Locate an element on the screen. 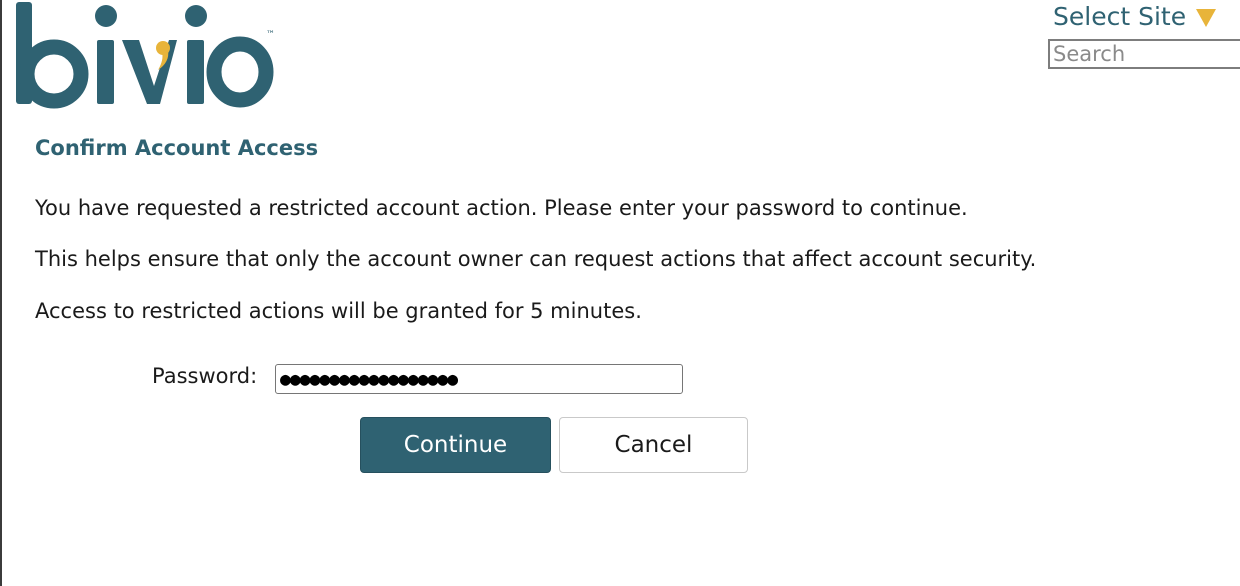 This screenshot has height=586, width=1240. logo-graphic is located at coordinates (145, 55).